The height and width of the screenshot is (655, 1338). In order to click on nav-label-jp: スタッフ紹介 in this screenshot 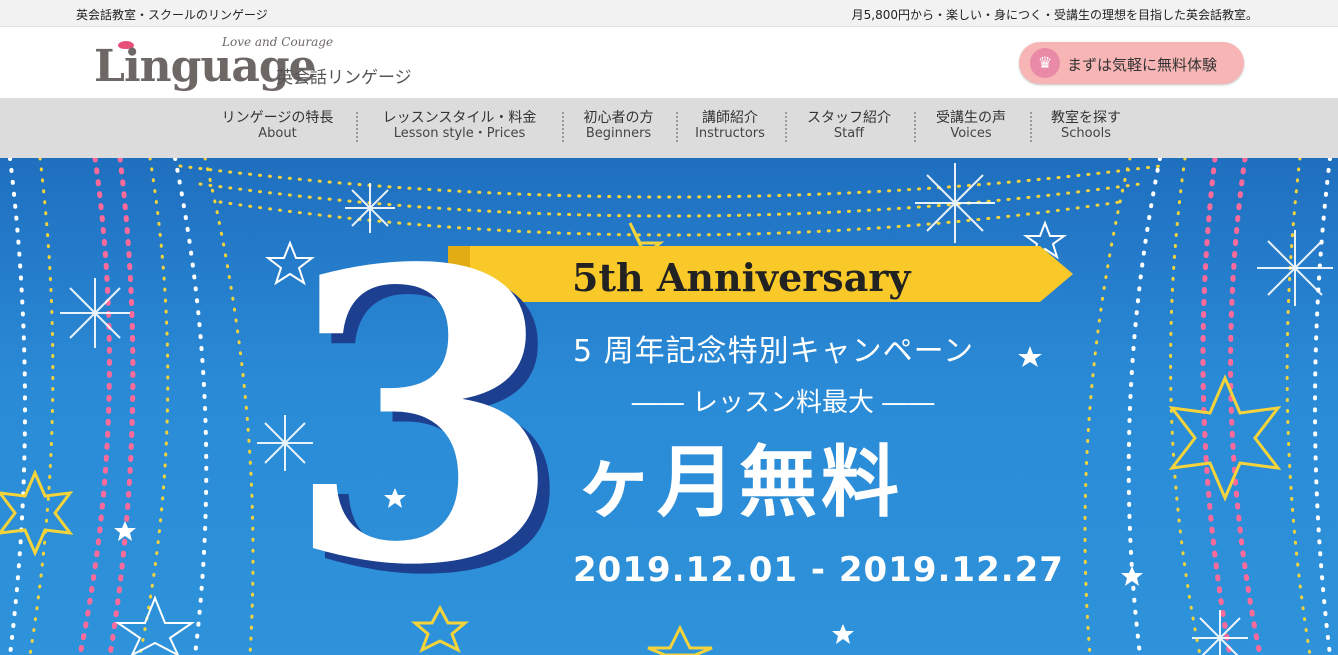, I will do `click(849, 118)`.